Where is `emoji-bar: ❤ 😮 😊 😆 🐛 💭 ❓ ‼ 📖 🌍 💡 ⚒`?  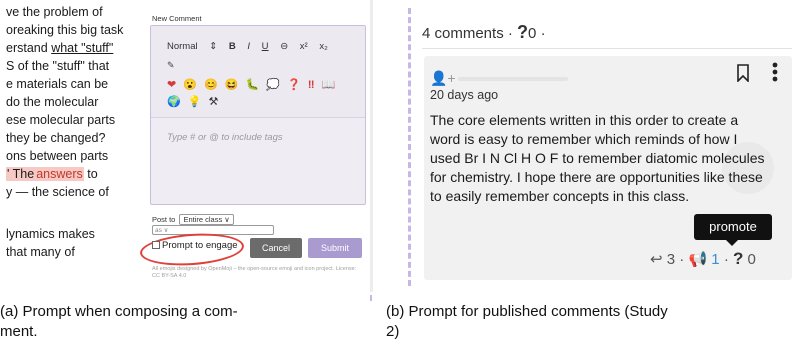 emoji-bar: ❤ 😮 😊 😆 🐛 💭 ❓ ‼ 📖 🌍 💡 ⚒ is located at coordinates (257, 94).